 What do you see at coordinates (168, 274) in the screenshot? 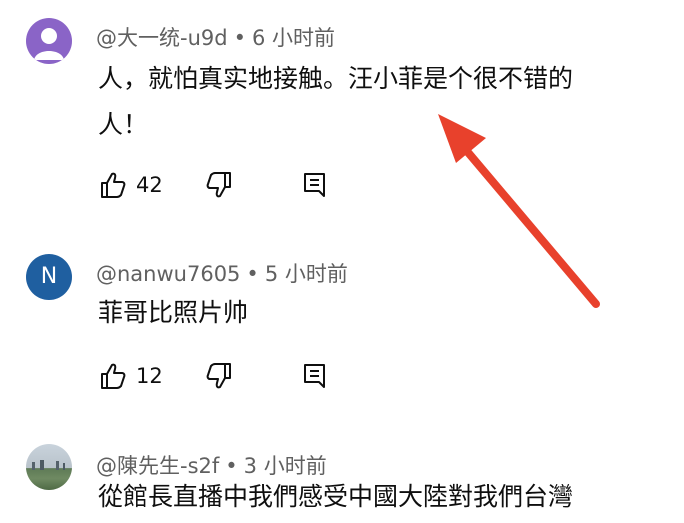
I see `comment-author: @nanwu7605` at bounding box center [168, 274].